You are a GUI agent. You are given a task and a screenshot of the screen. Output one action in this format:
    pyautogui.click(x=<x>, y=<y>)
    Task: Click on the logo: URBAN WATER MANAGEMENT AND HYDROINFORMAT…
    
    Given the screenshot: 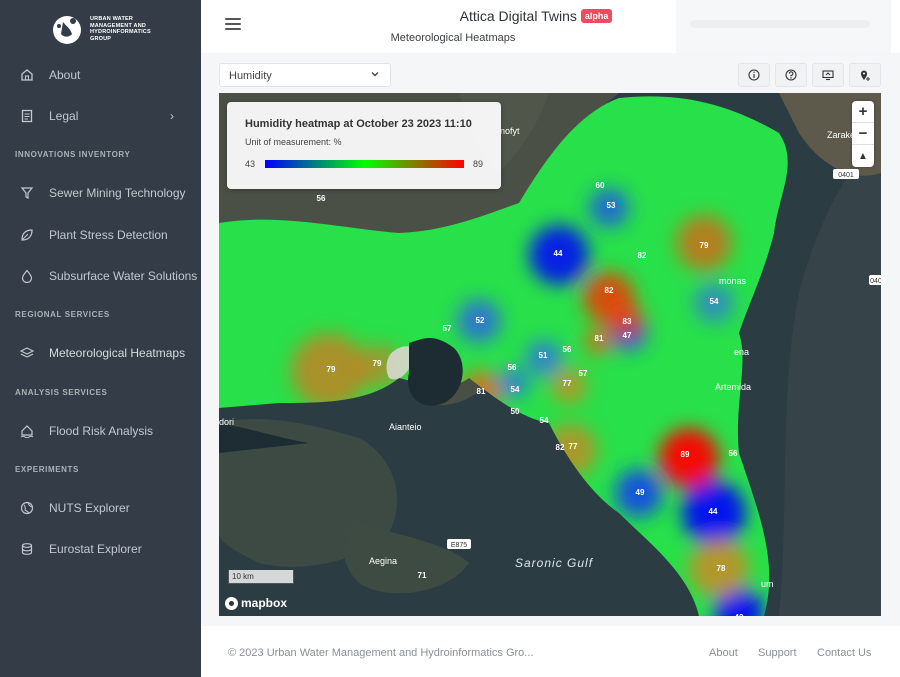 What is the action you would take?
    pyautogui.click(x=110, y=29)
    